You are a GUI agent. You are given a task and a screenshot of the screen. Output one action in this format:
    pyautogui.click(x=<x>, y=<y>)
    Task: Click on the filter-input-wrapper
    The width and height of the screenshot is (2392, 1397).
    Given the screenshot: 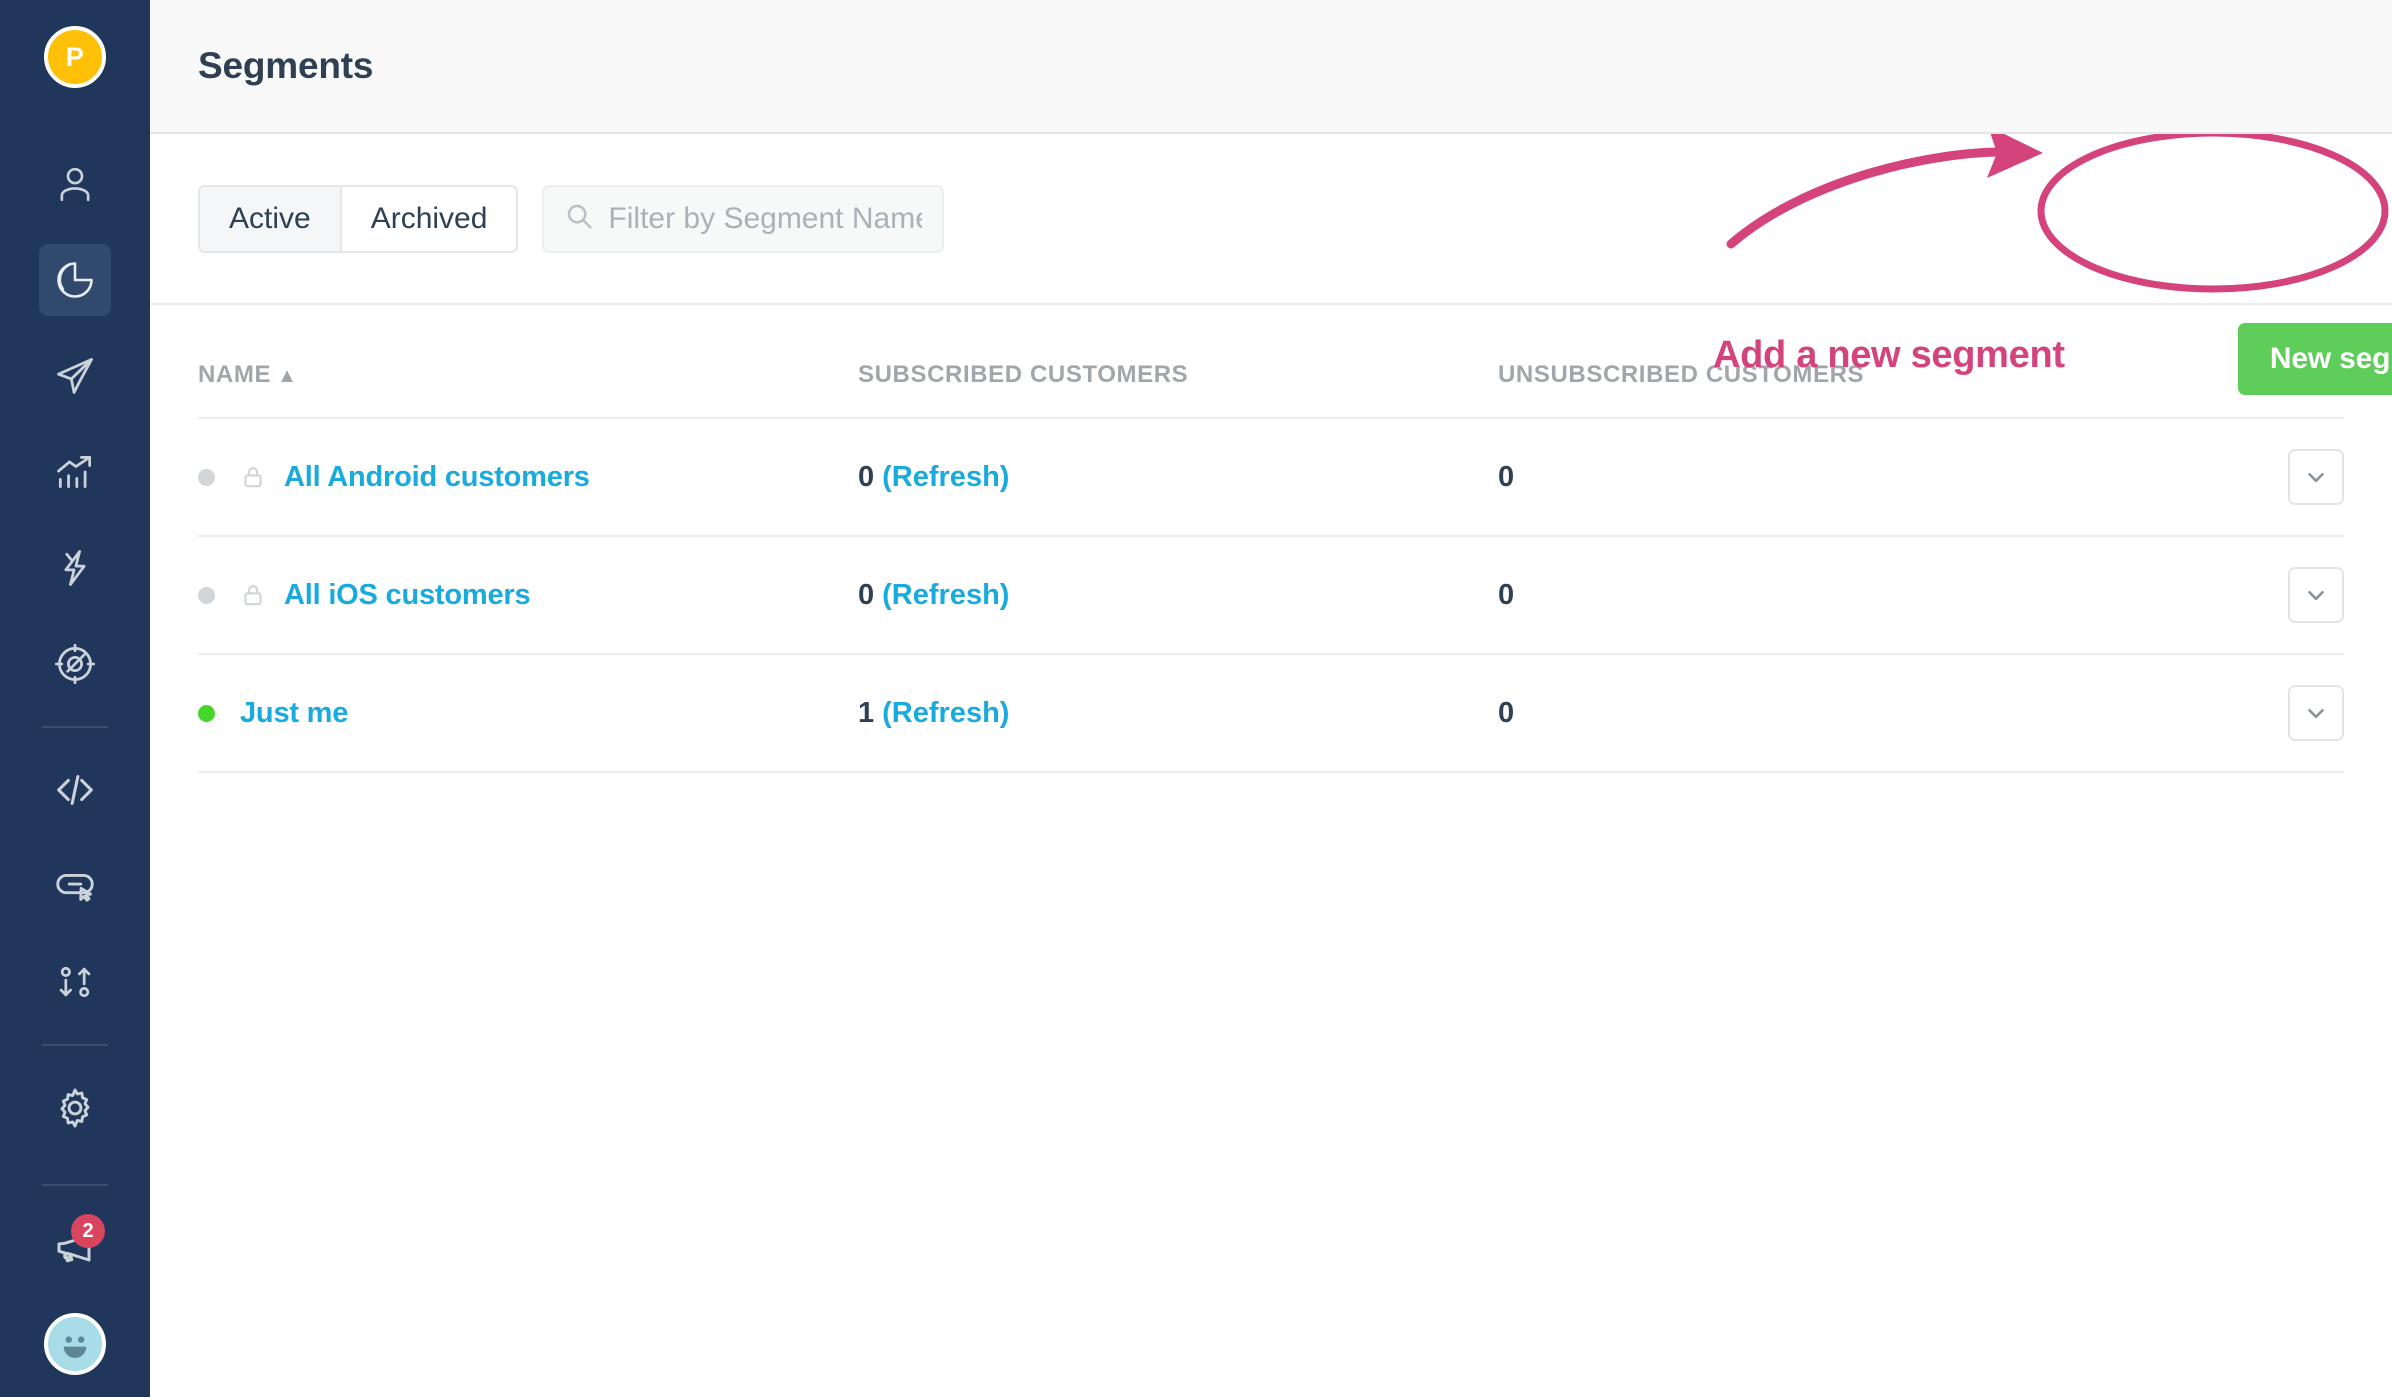 What is the action you would take?
    pyautogui.click(x=743, y=218)
    